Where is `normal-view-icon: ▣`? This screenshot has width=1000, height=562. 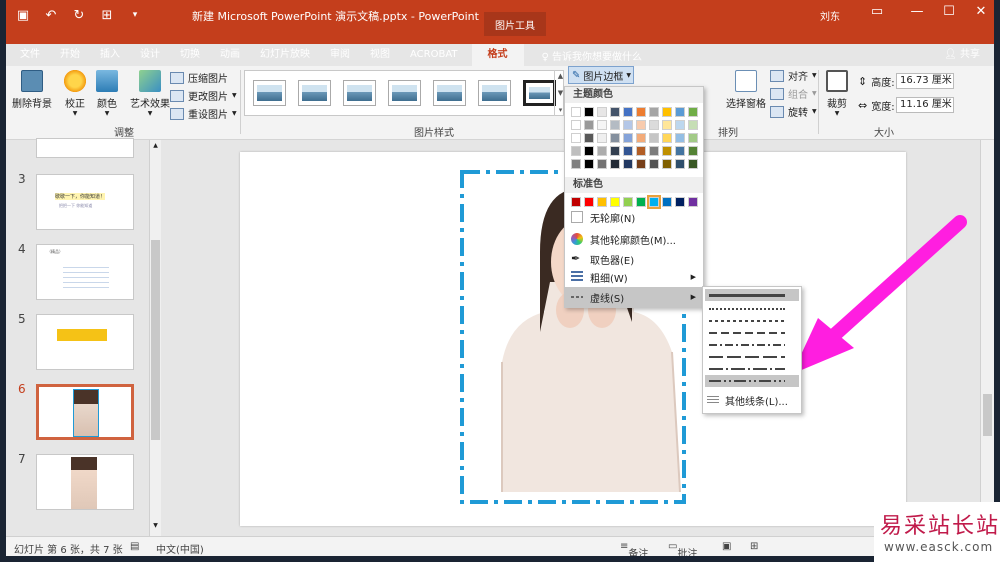 normal-view-icon: ▣ is located at coordinates (726, 546).